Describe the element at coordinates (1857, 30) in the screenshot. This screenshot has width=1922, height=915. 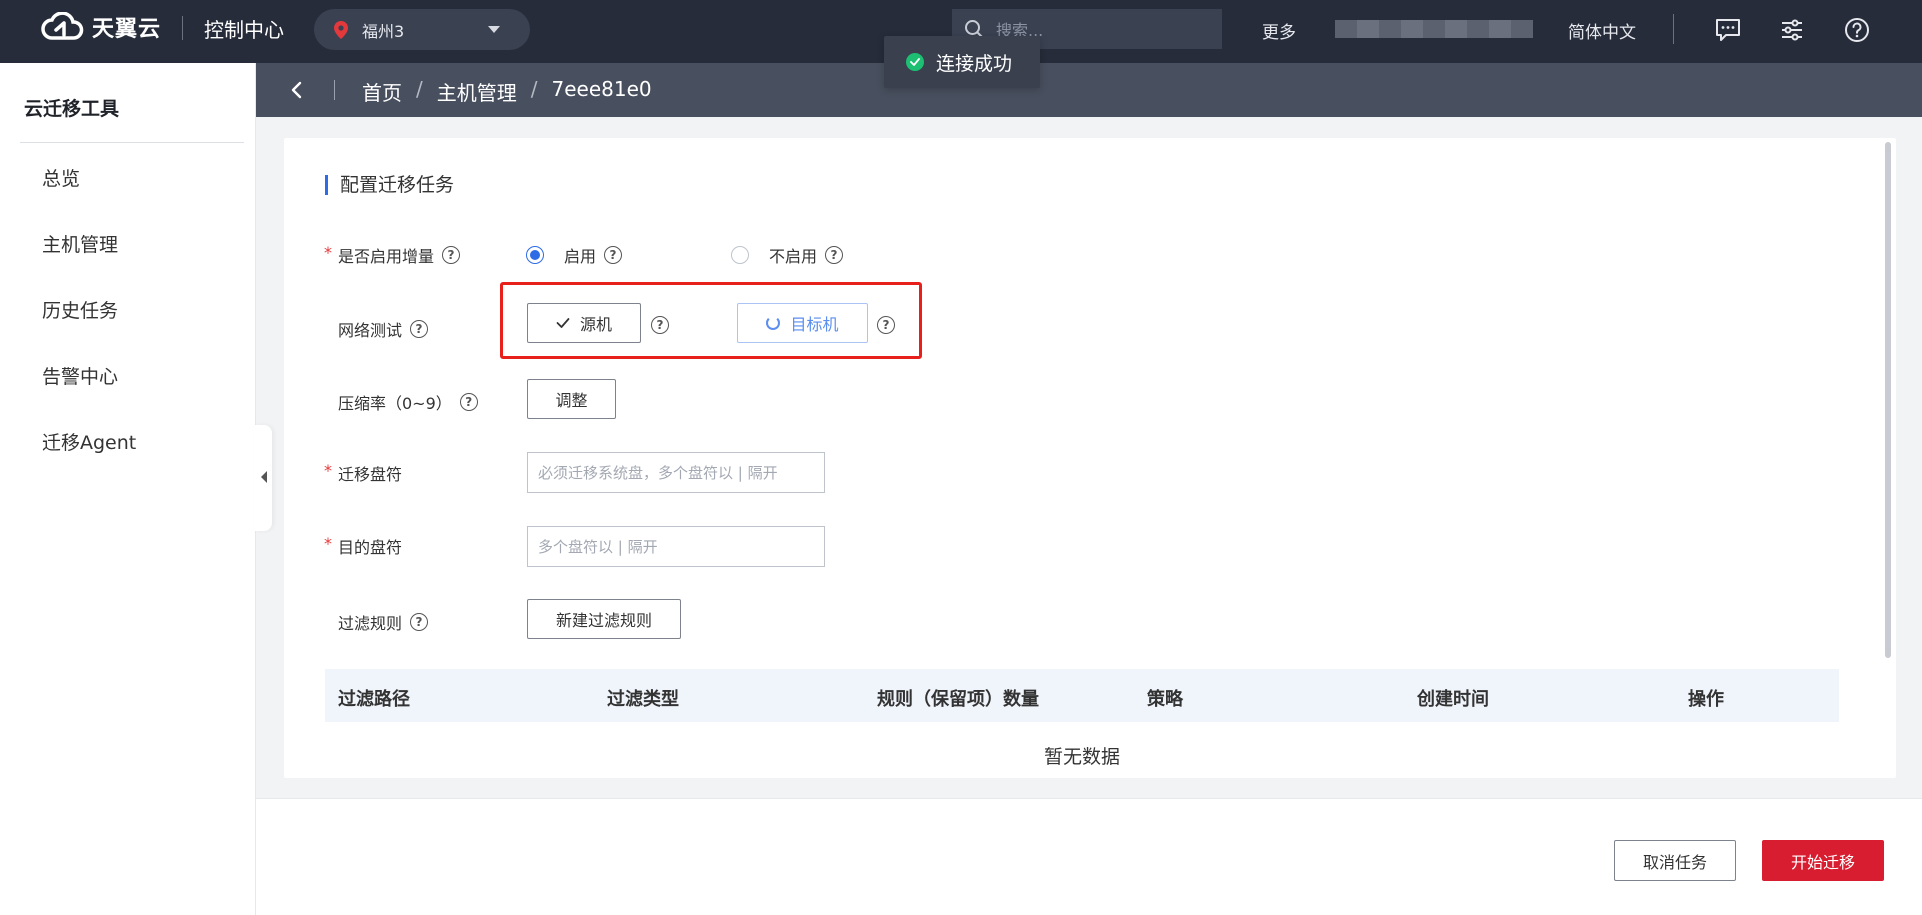
I see `help-icon` at that location.